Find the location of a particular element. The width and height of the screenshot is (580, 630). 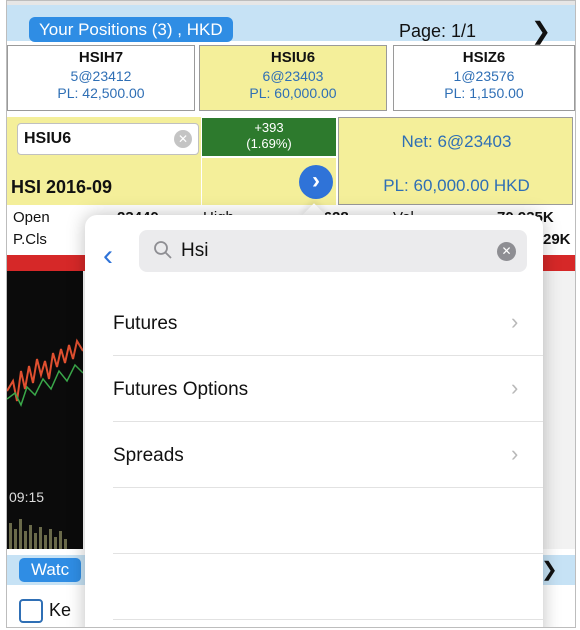

chevron-right-circle-icon: › is located at coordinates (316, 182).